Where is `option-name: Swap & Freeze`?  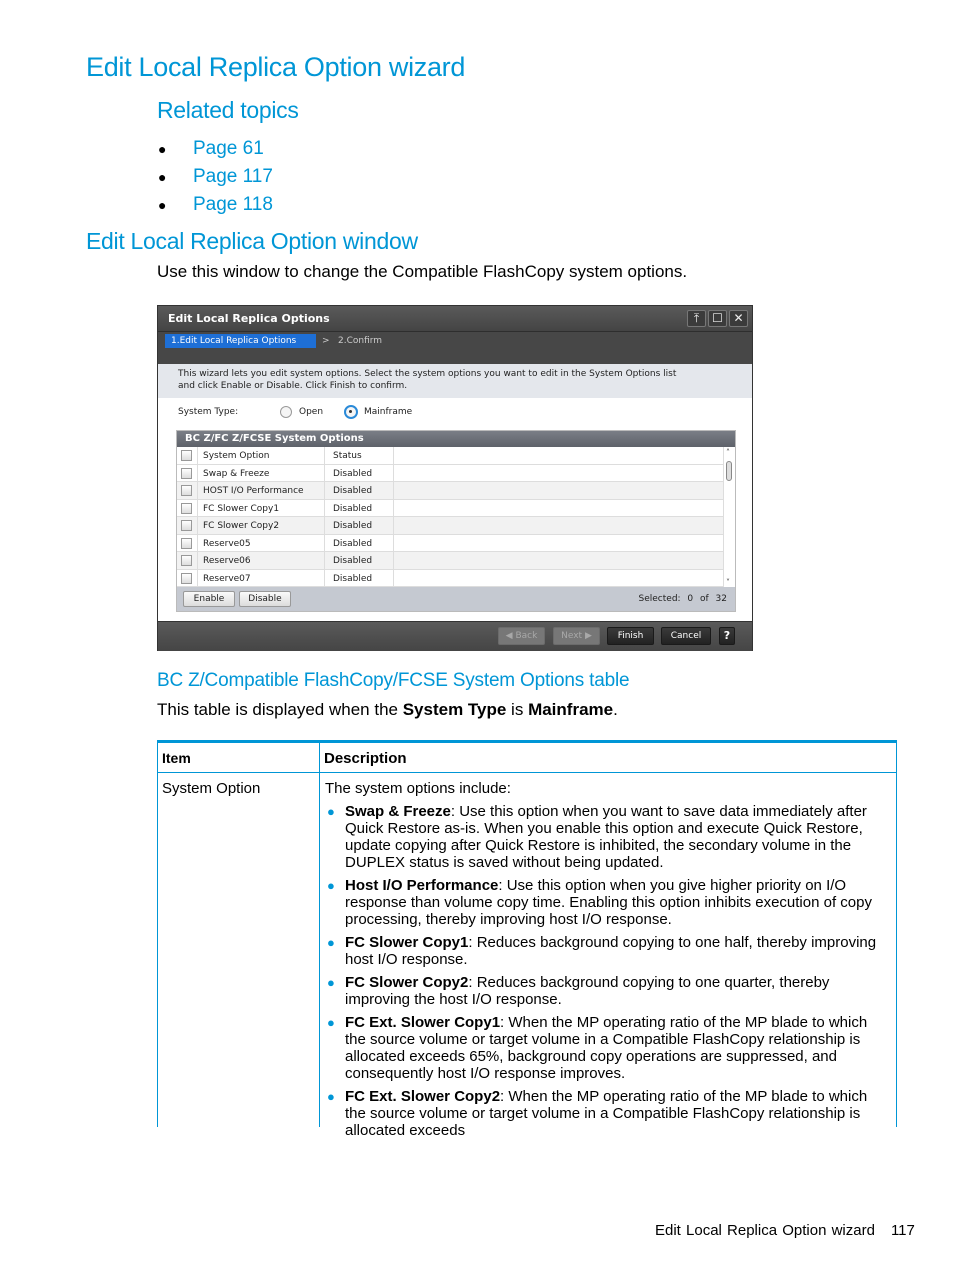
option-name: Swap & Freeze is located at coordinates (236, 473).